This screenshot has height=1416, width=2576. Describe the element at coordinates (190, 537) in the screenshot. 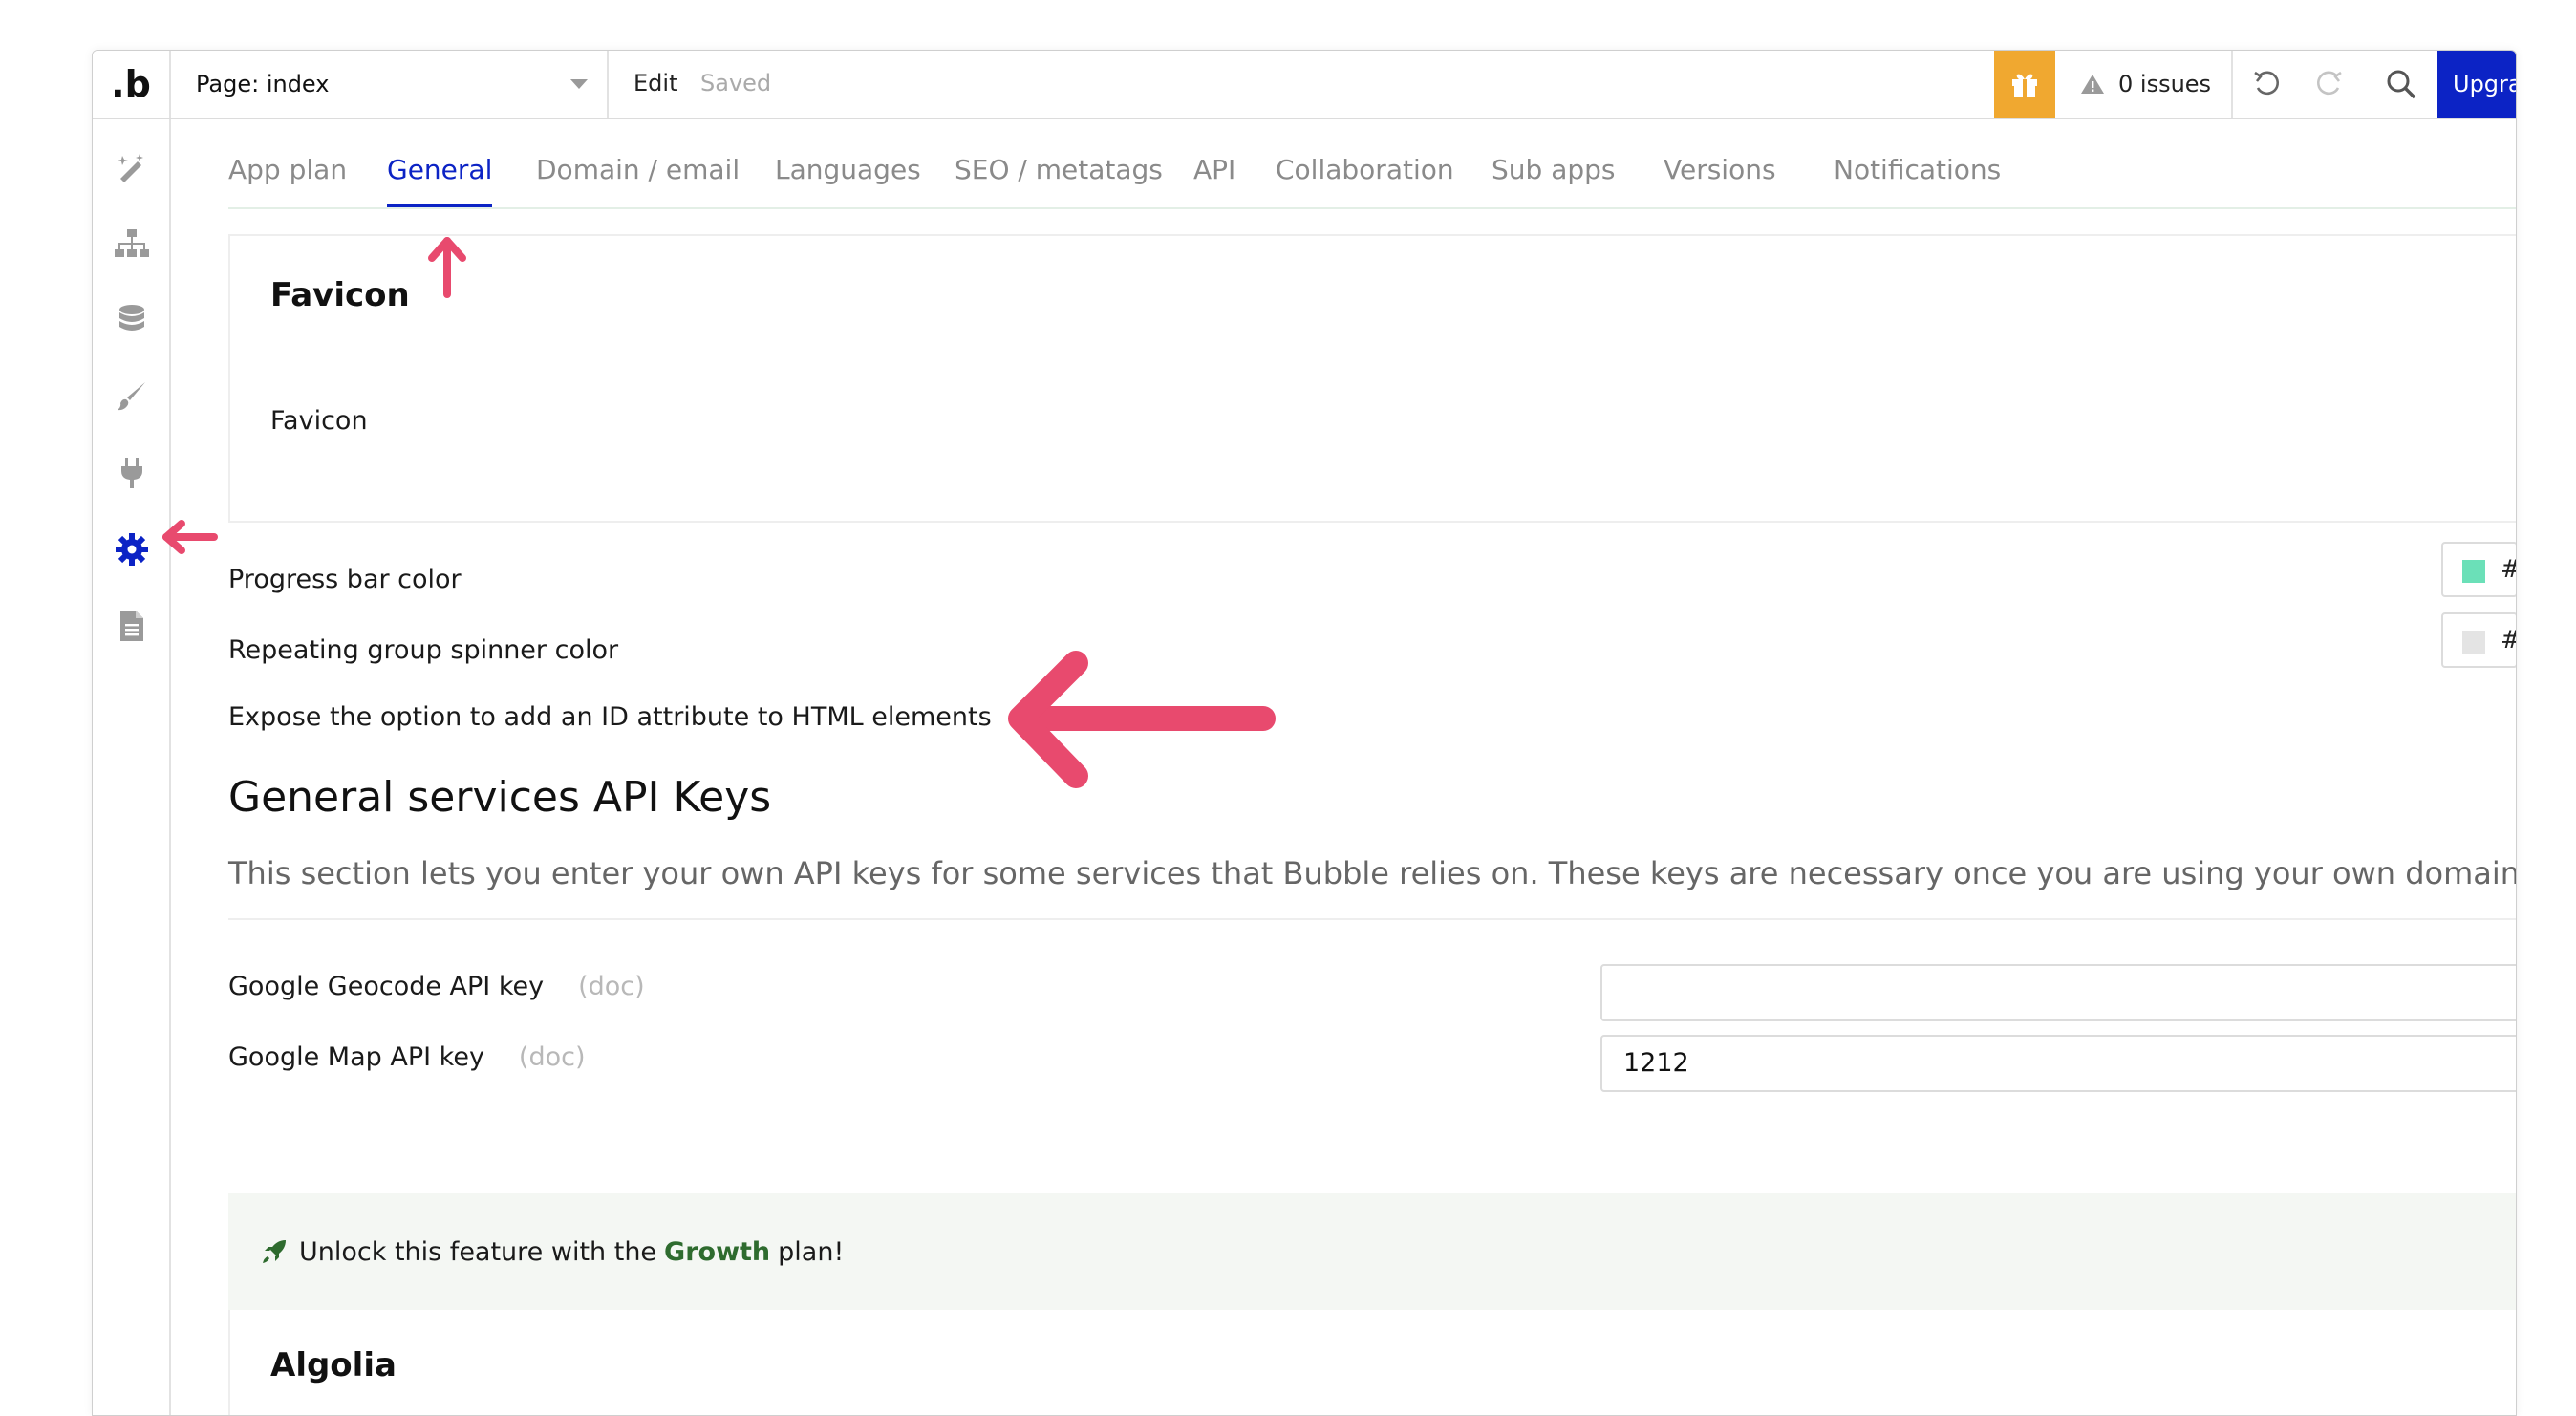

I see `arrow-left-small-icon` at that location.